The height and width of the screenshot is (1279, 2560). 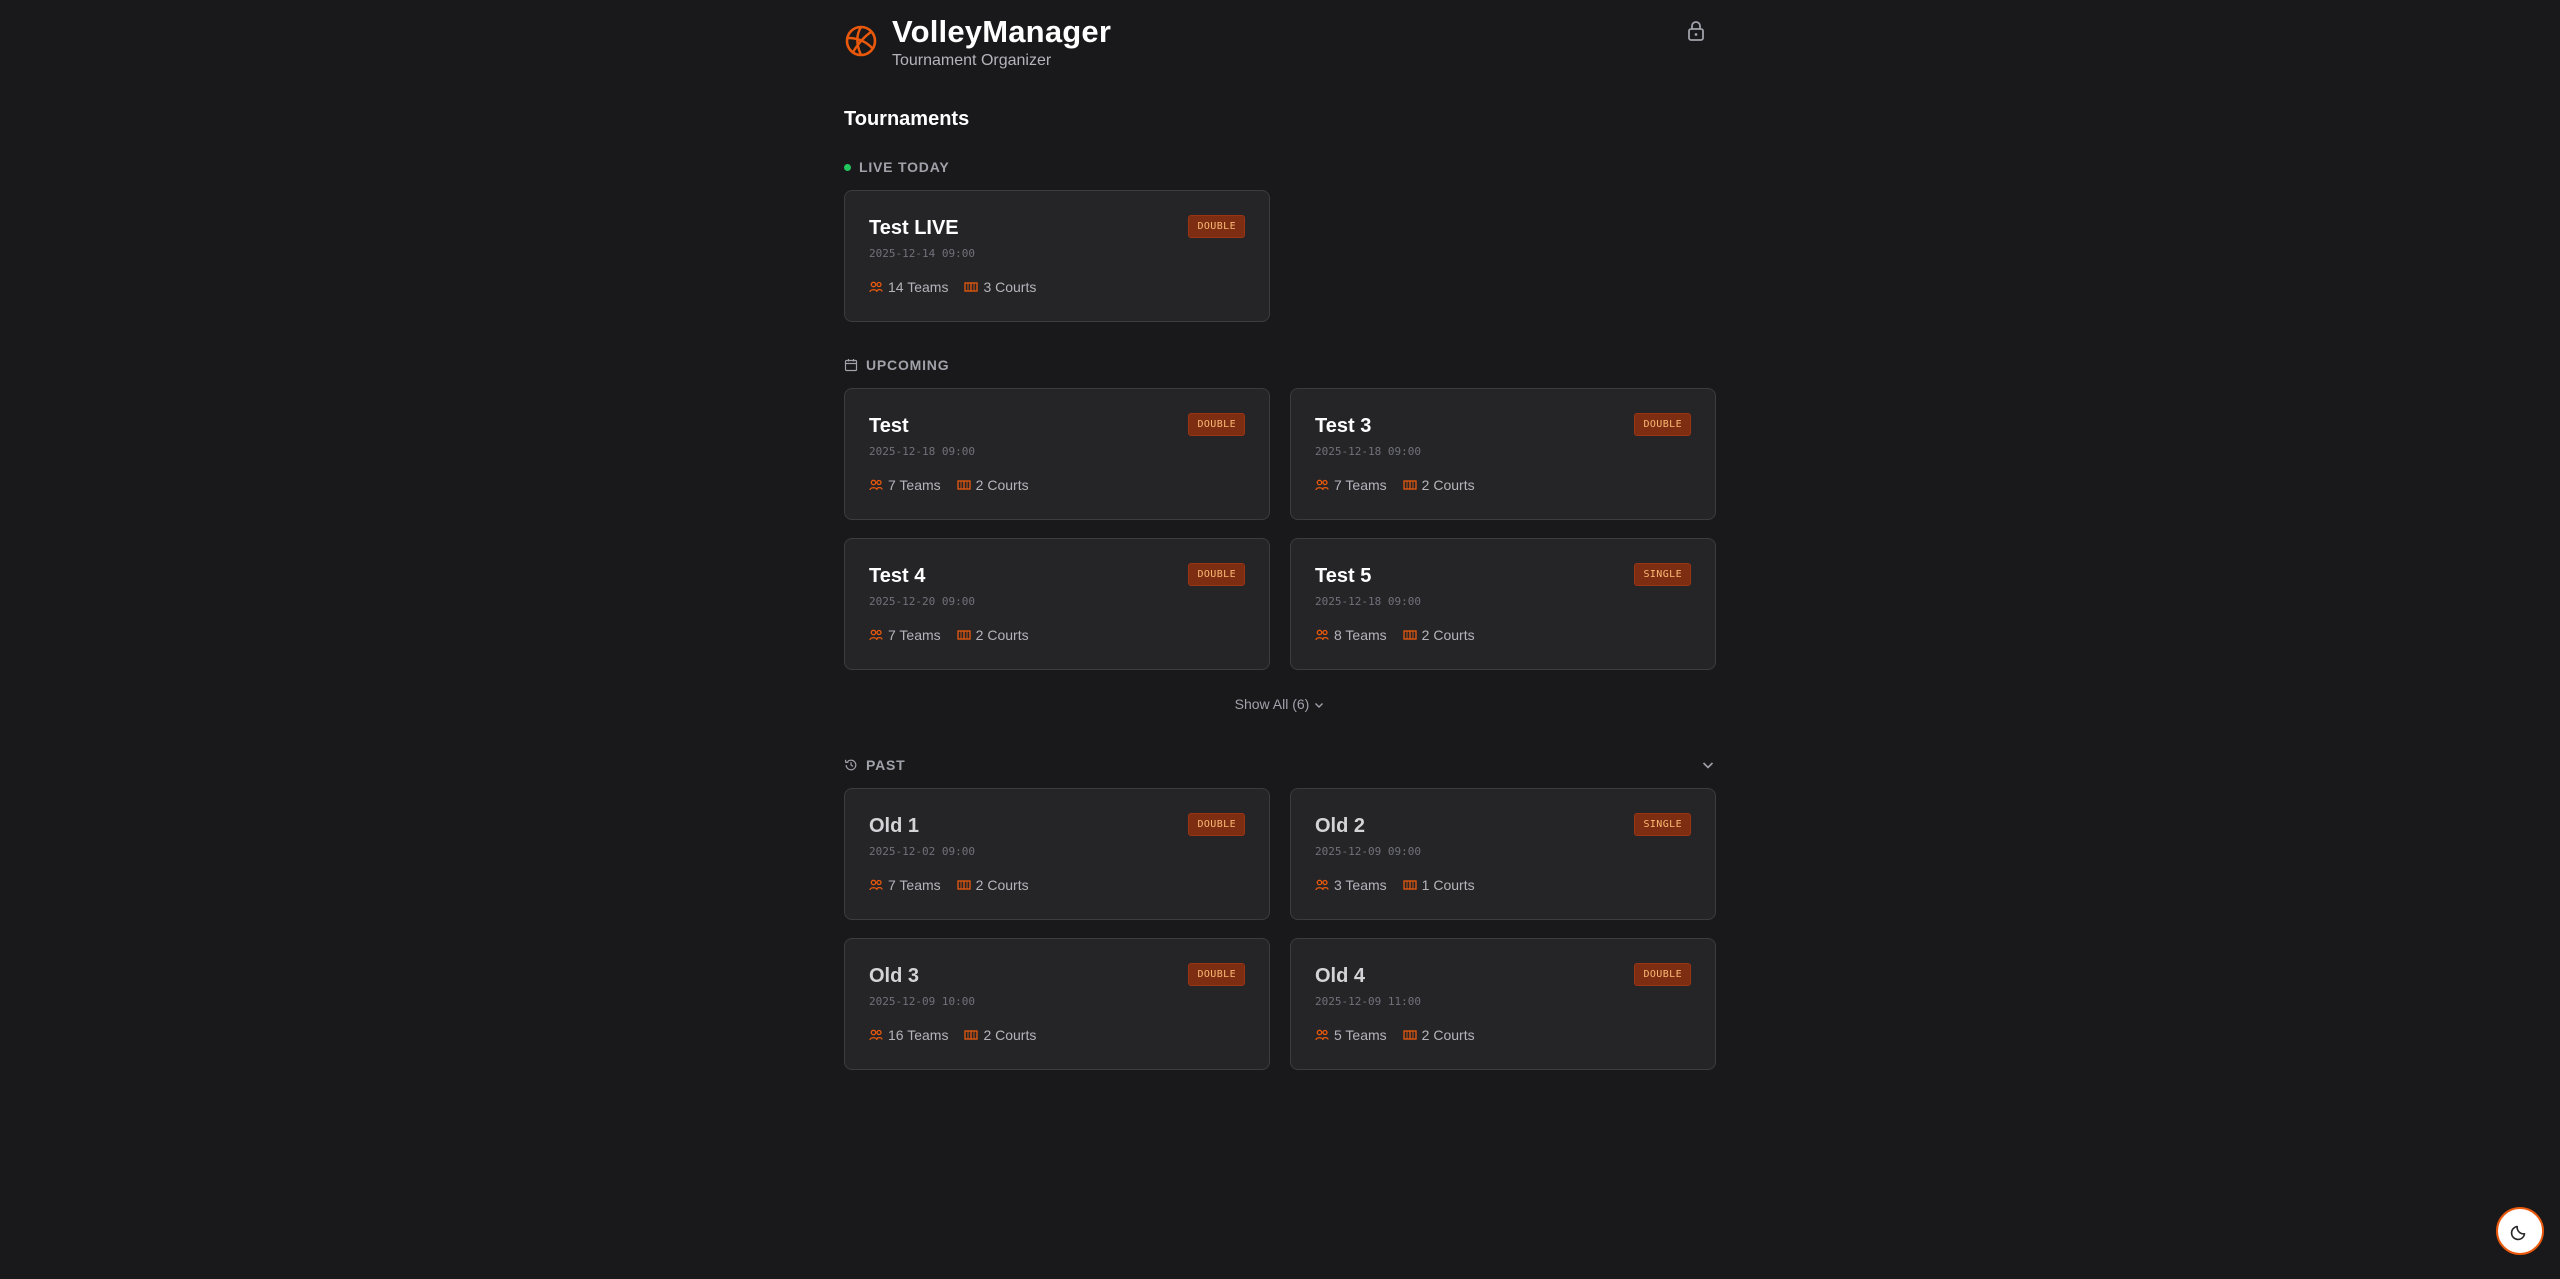 What do you see at coordinates (907, 119) in the screenshot?
I see `page-title: Tournaments` at bounding box center [907, 119].